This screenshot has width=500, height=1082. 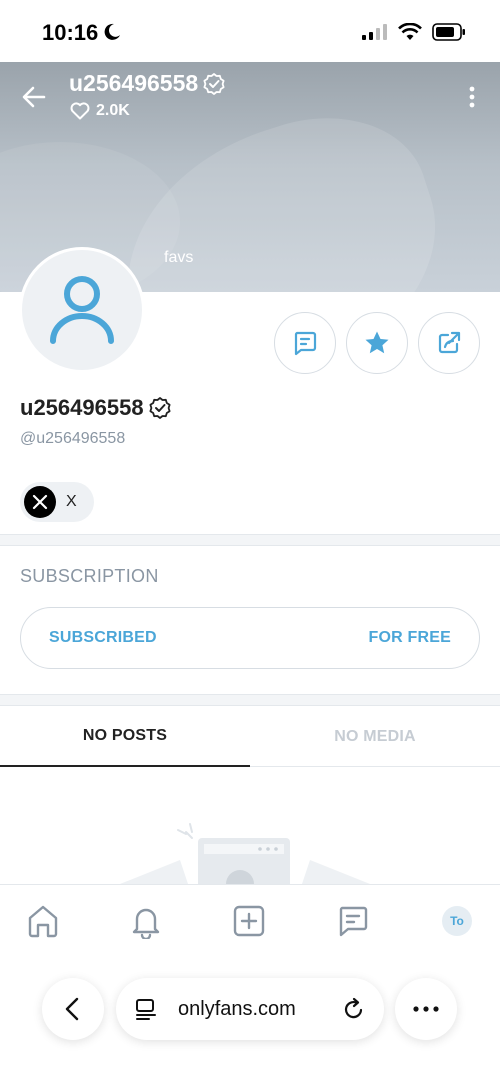 I want to click on battery-icon, so click(x=448, y=32).